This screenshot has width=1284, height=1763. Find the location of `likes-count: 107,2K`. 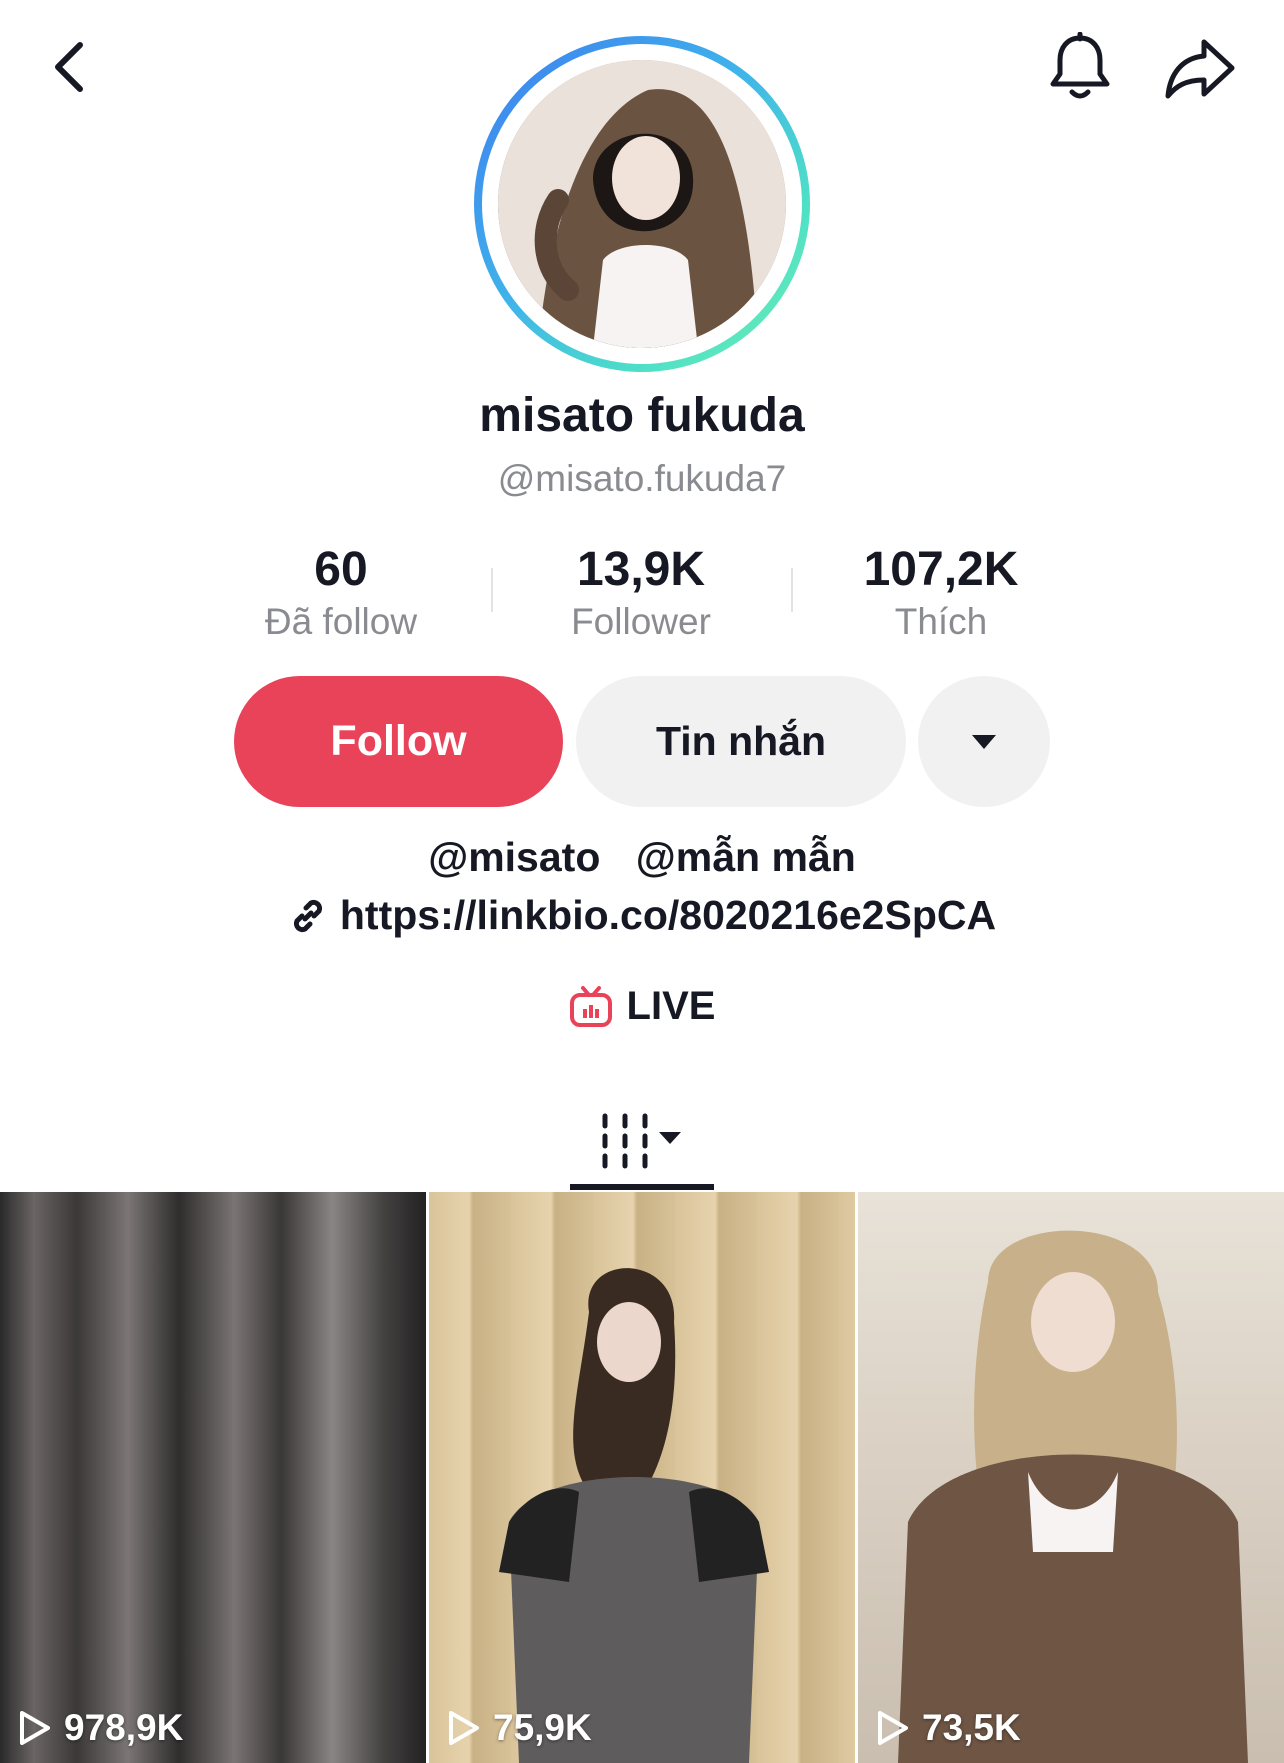

likes-count: 107,2K is located at coordinates (941, 569).